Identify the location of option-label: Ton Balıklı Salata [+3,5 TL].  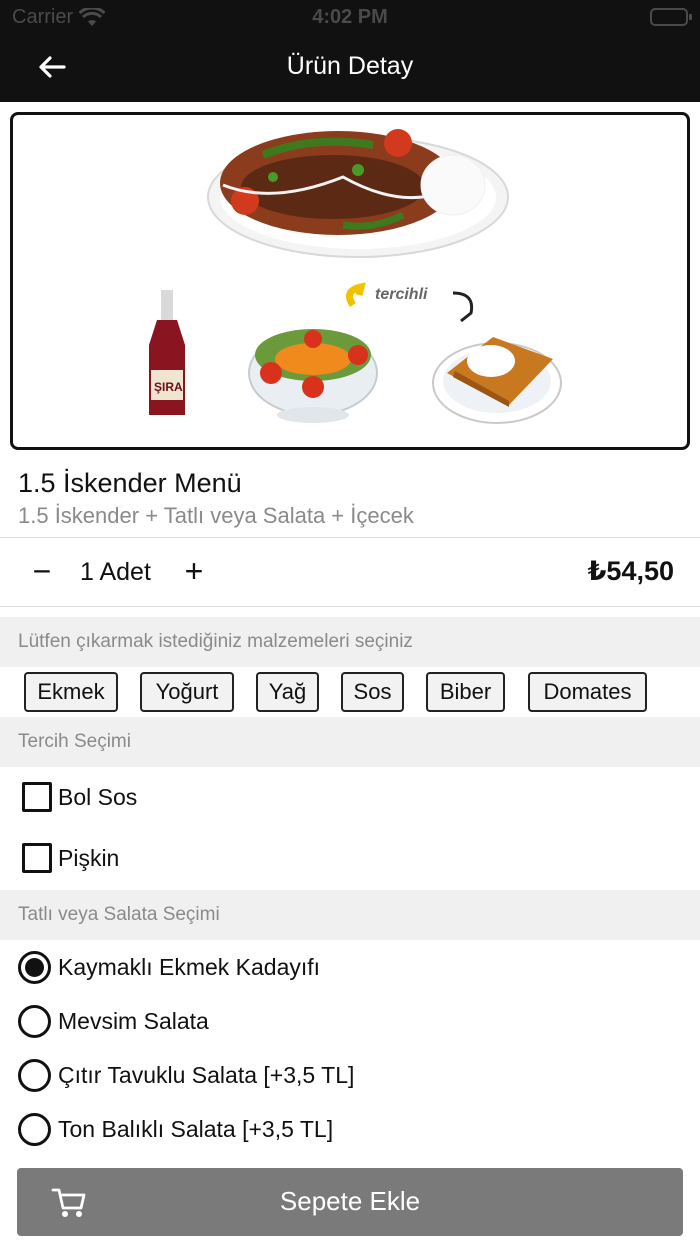
(196, 1128).